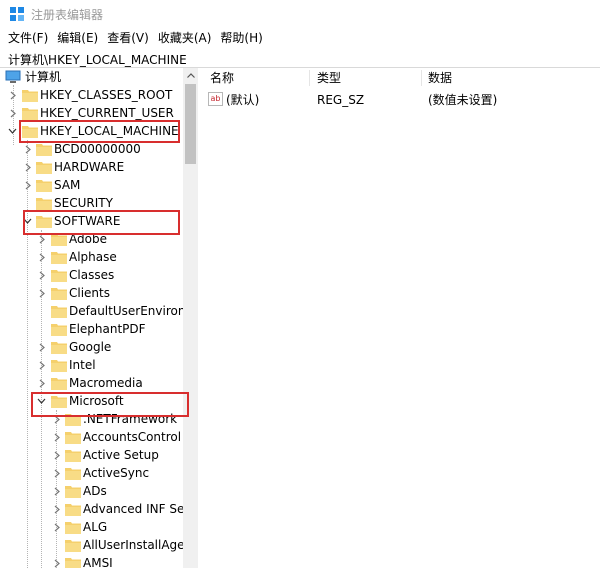 This screenshot has height=568, width=600. I want to click on tree-item-label: Alphase, so click(93, 257).